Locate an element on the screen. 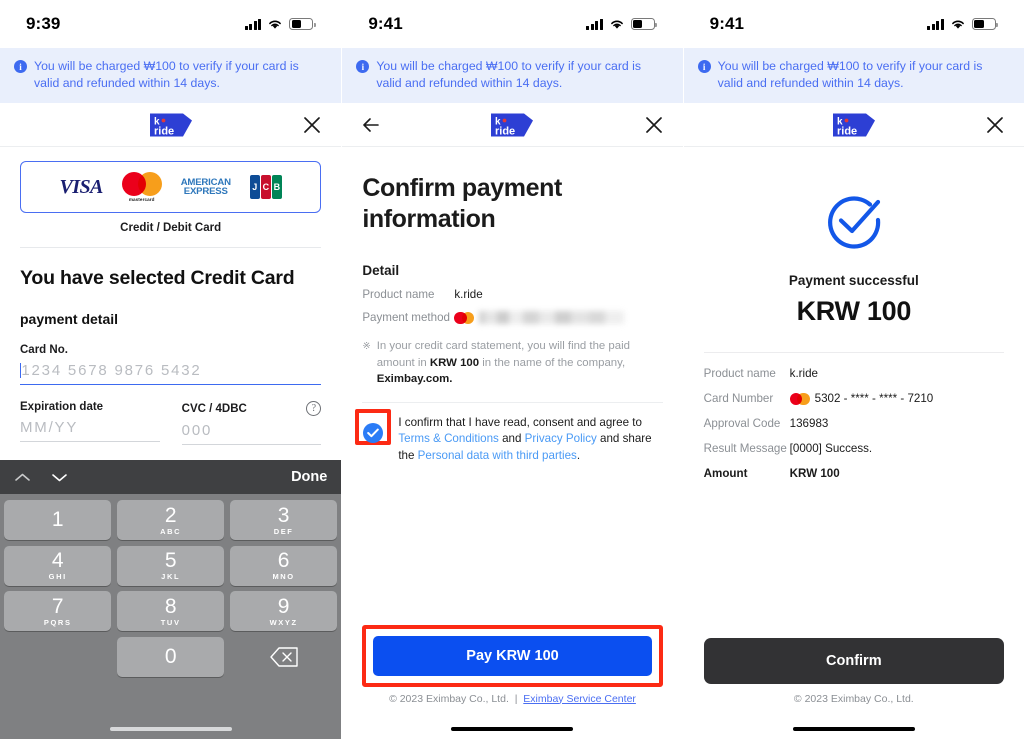 This screenshot has width=1024, height=739. key-9: 9 WXYZ is located at coordinates (283, 611).